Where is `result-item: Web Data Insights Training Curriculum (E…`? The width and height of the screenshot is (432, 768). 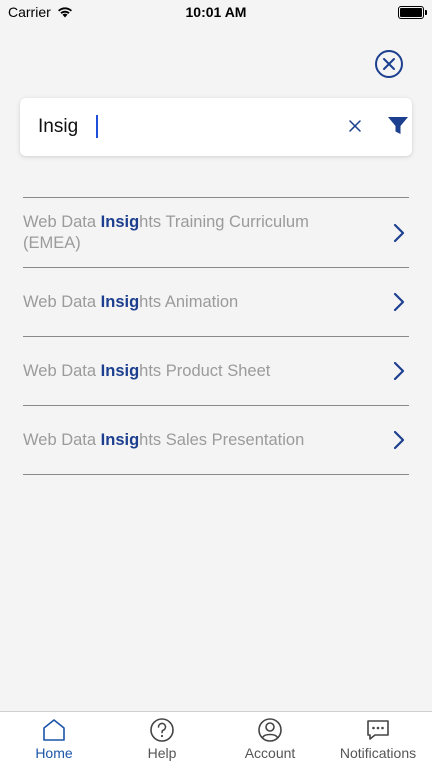
result-item: Web Data Insights Training Curriculum (E… is located at coordinates (216, 233).